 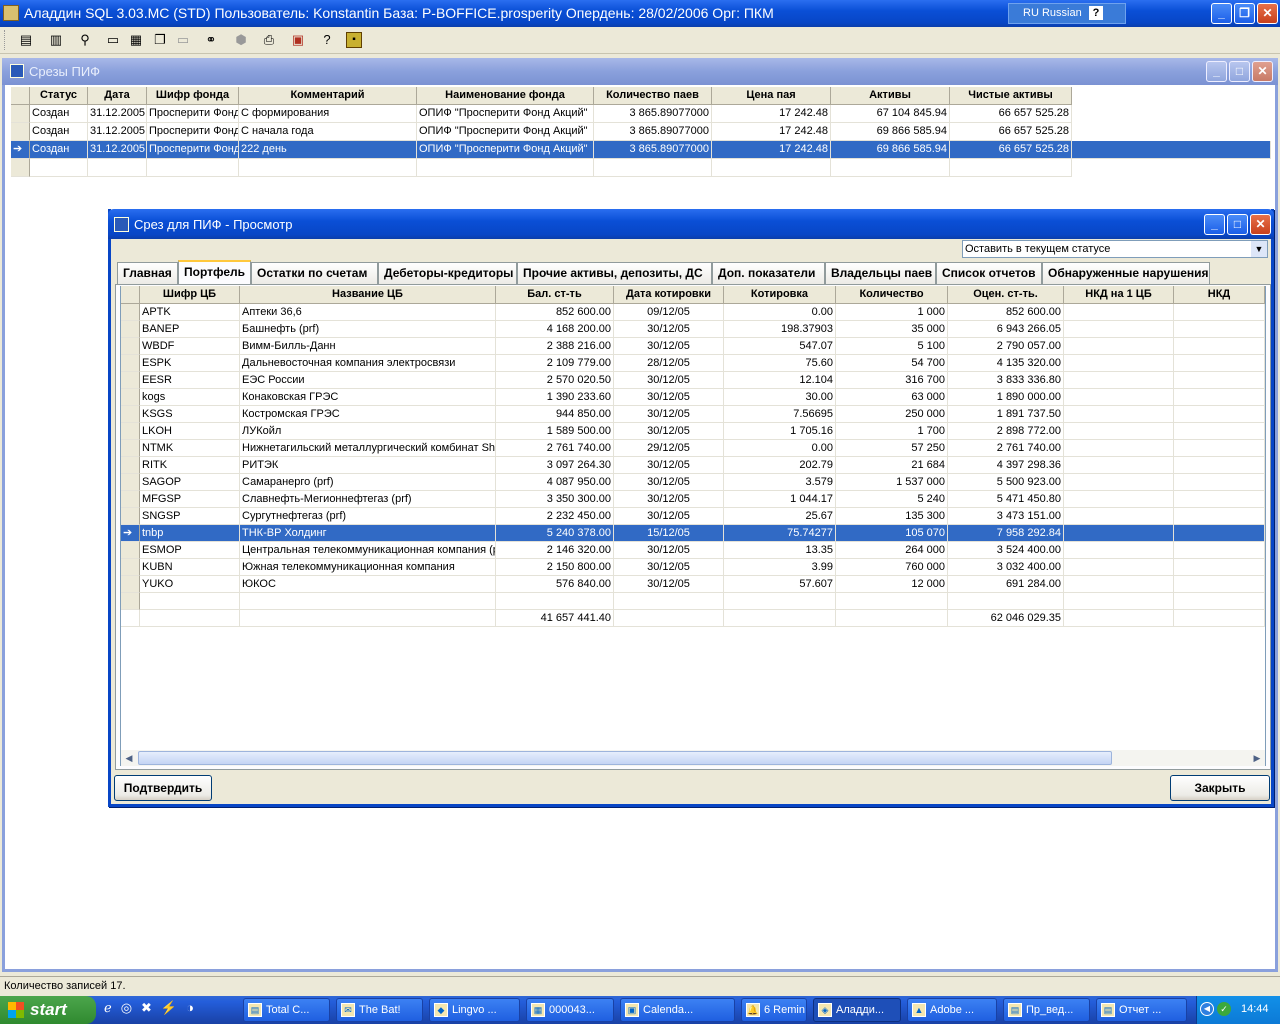 I want to click on table-cell: Сургутнефтегаз (prf), so click(x=368, y=516).